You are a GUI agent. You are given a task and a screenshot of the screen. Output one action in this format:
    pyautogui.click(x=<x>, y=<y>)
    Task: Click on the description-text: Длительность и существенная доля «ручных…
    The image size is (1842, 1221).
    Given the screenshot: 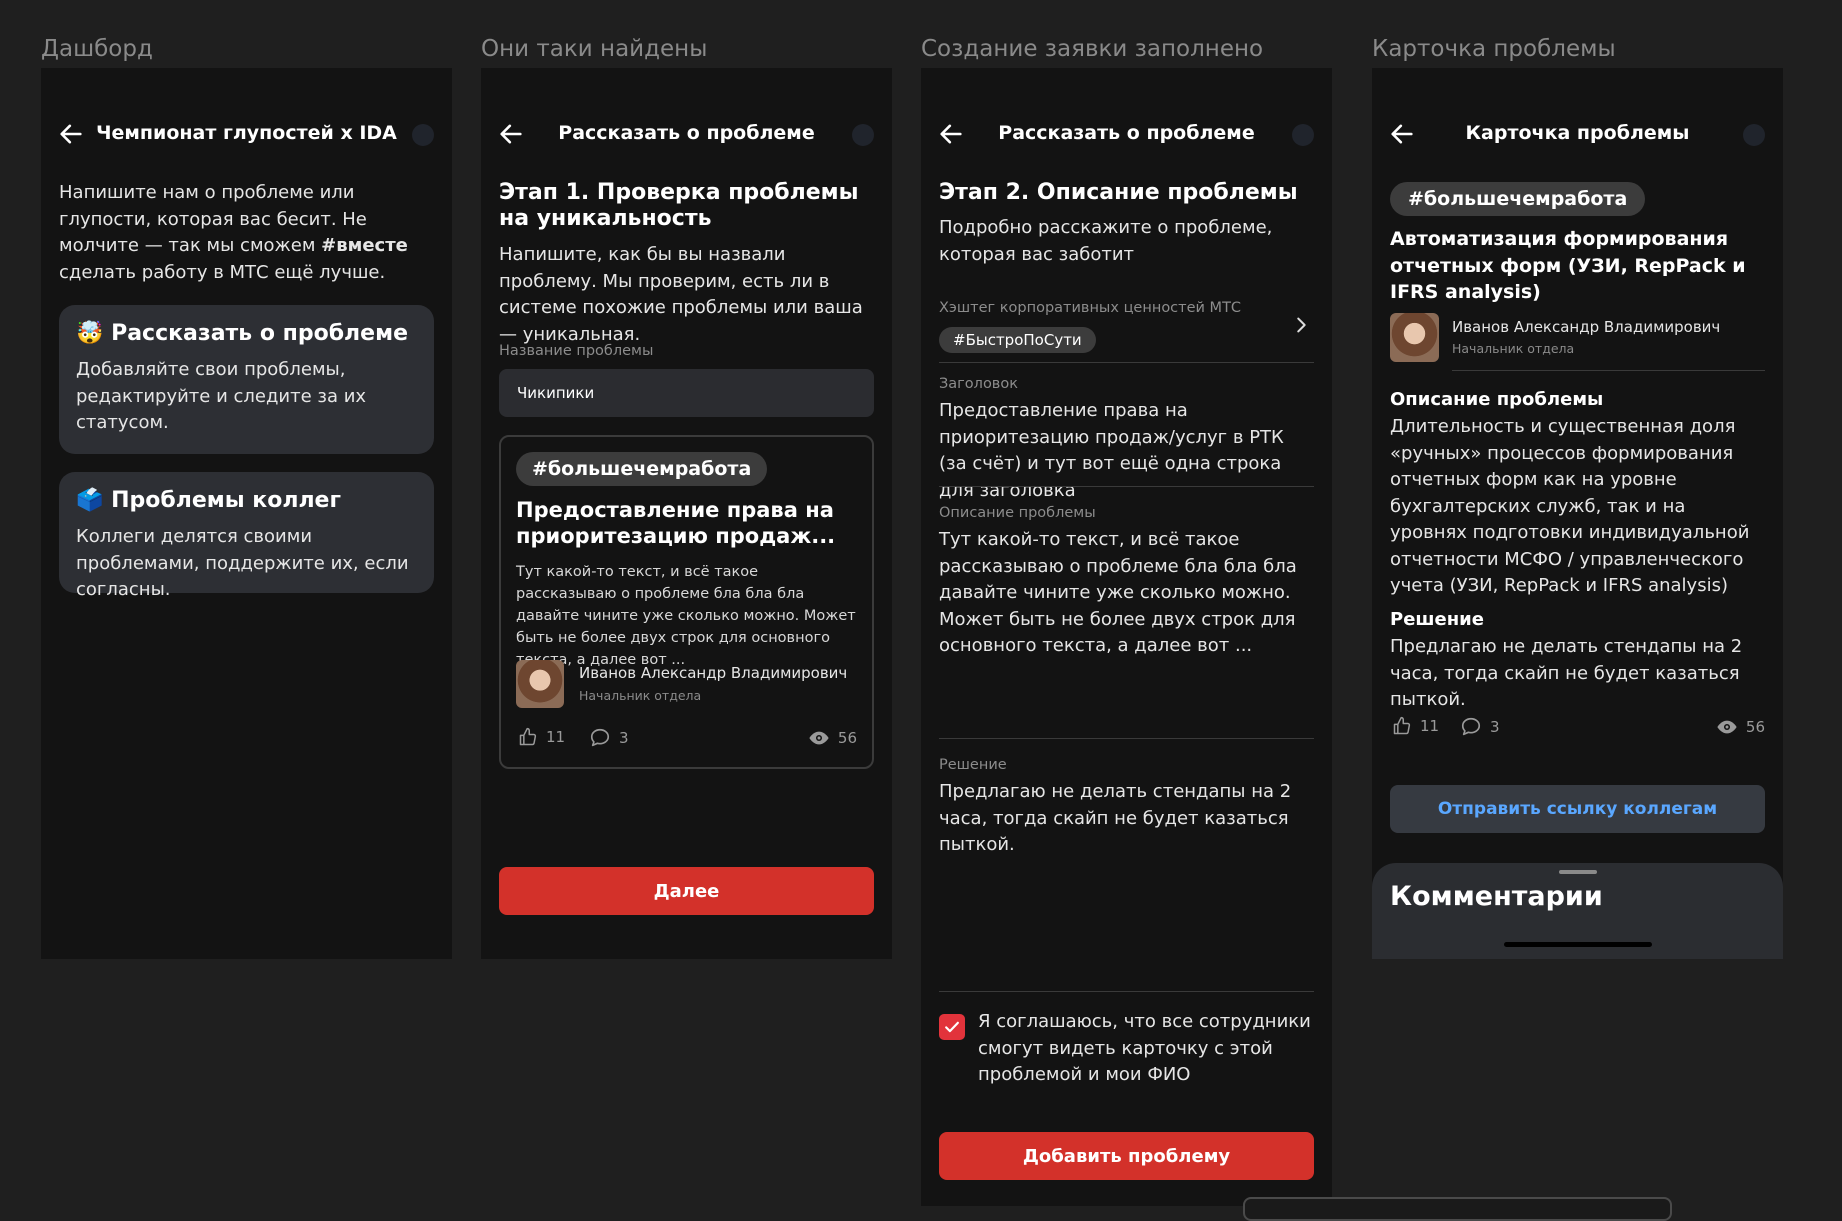 What is the action you would take?
    pyautogui.click(x=1570, y=506)
    